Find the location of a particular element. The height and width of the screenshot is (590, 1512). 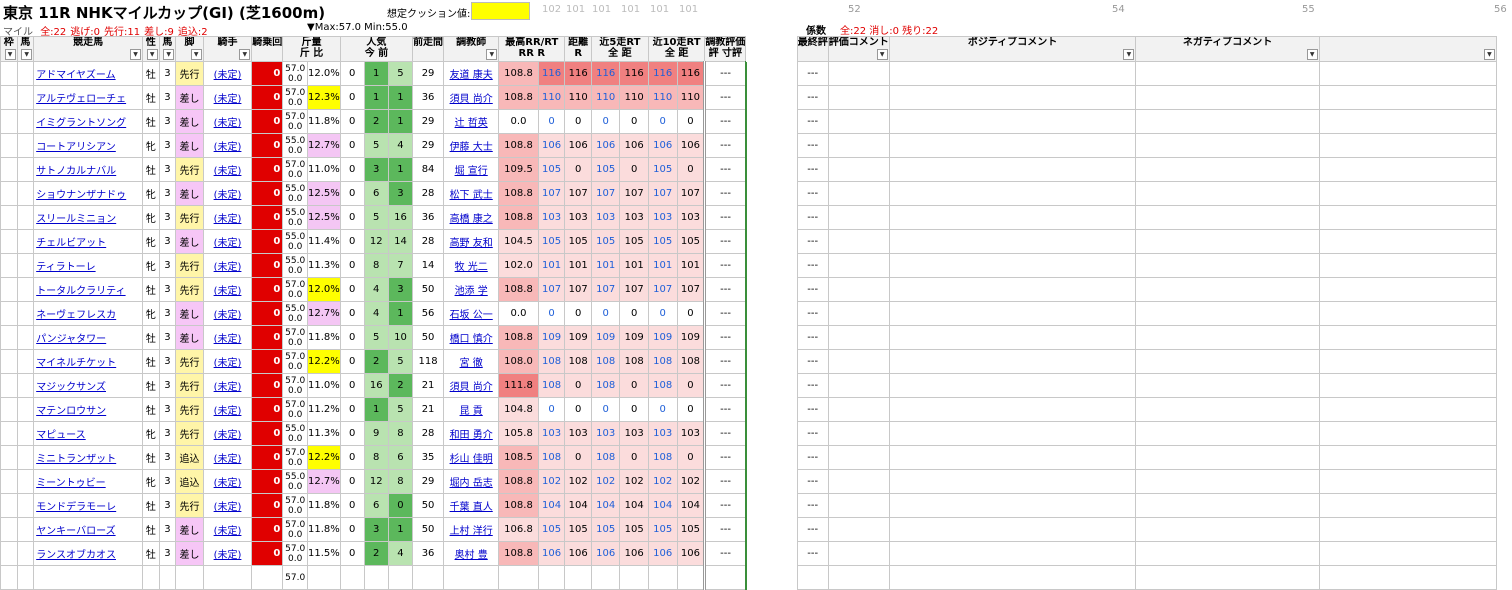

horse-name-link: チェルビアット is located at coordinates (71, 243).